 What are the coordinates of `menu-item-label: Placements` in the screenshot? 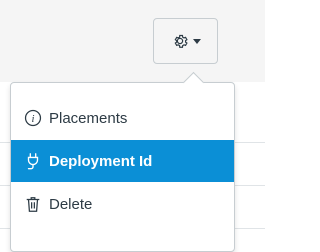 It's located at (88, 118).